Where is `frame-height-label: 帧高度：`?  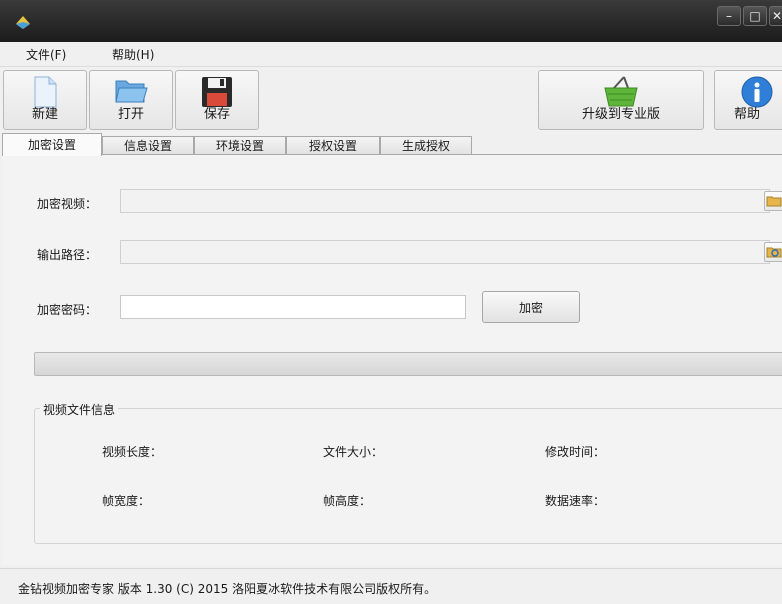 frame-height-label: 帧高度： is located at coordinates (347, 501).